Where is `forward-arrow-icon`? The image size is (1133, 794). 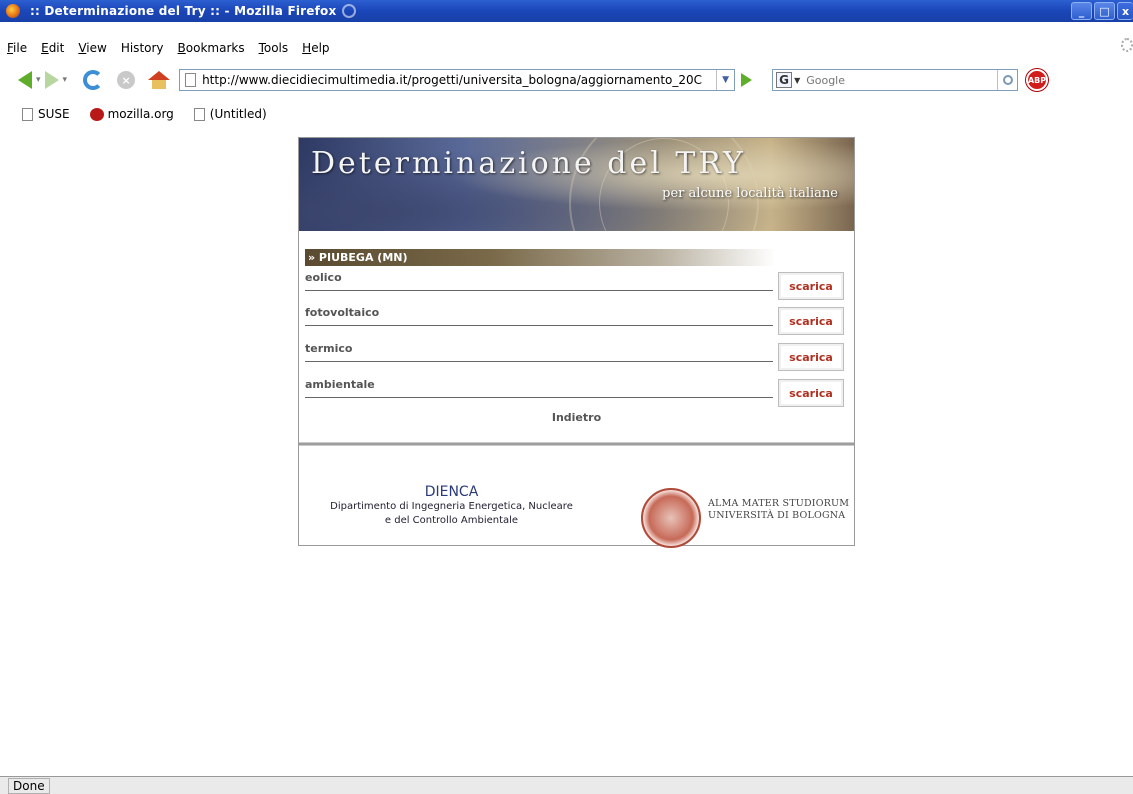
forward-arrow-icon is located at coordinates (51, 80).